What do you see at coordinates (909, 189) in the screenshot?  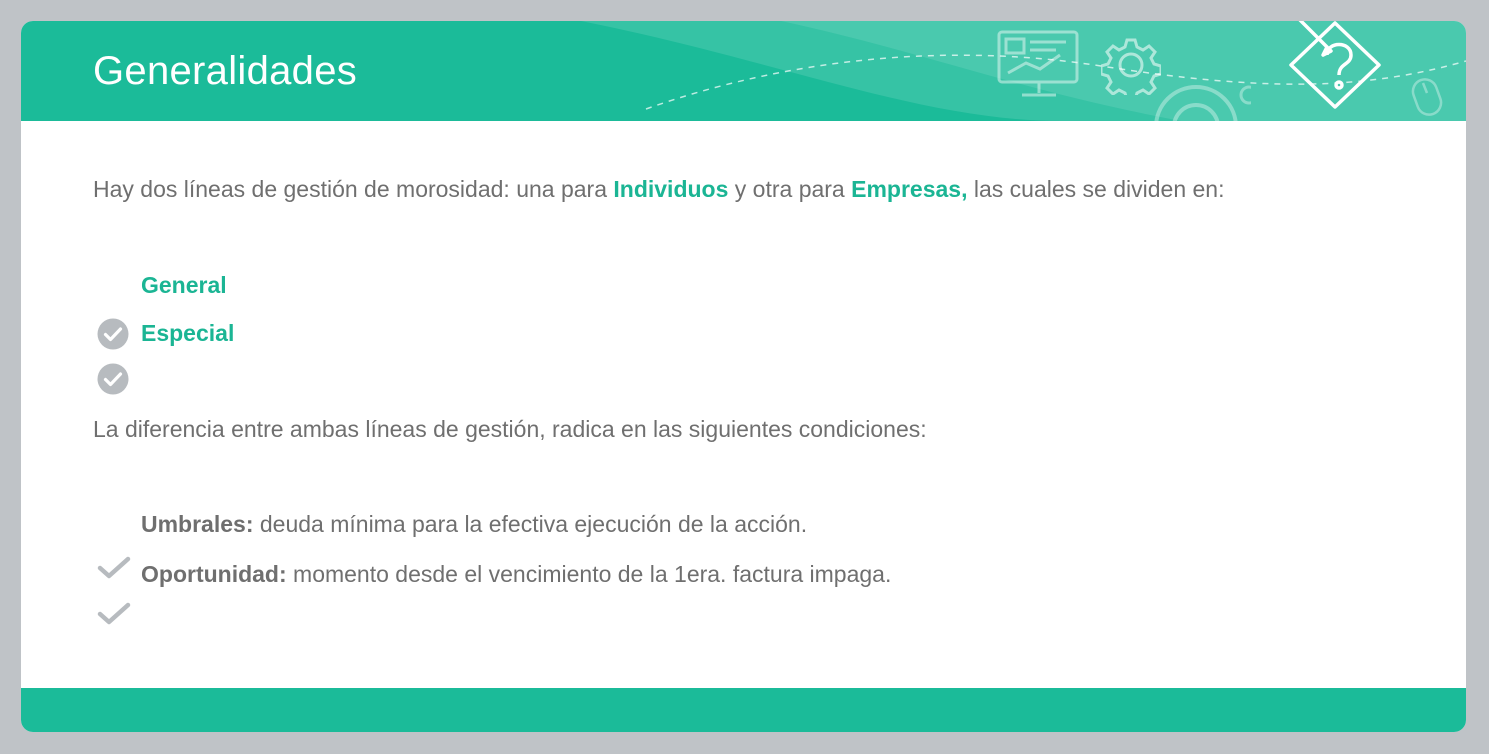 I see `term-empresas: Empresas,` at bounding box center [909, 189].